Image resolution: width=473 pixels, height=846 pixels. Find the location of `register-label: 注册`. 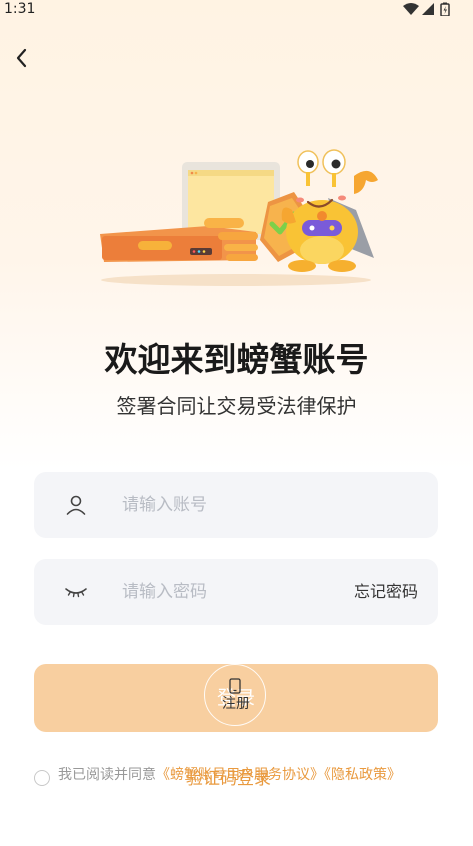

register-label: 注册 is located at coordinates (236, 704).